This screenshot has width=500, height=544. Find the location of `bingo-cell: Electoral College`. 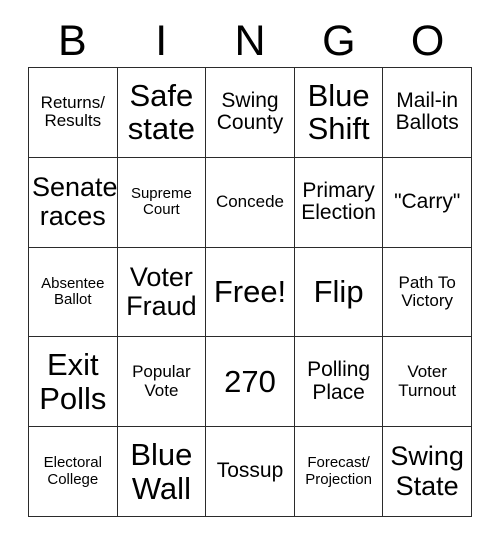

bingo-cell: Electoral College is located at coordinates (73, 472).